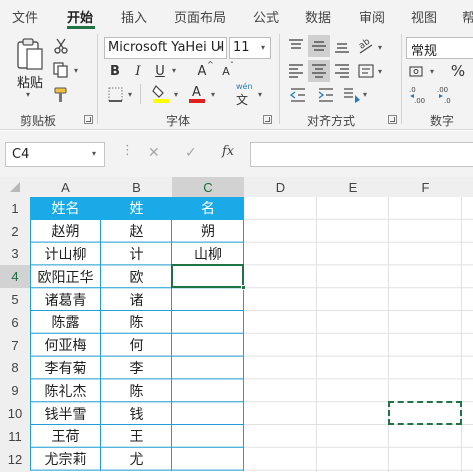 This screenshot has width=473, height=472. Describe the element at coordinates (208, 436) in the screenshot. I see `cell-c11` at that location.